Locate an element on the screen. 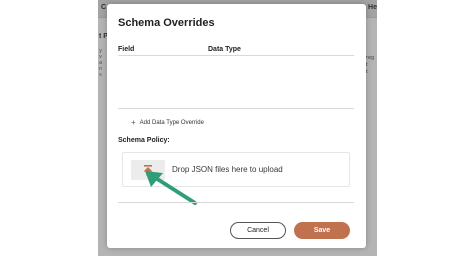 The height and width of the screenshot is (256, 474). background-tab-left: C is located at coordinates (104, 7).